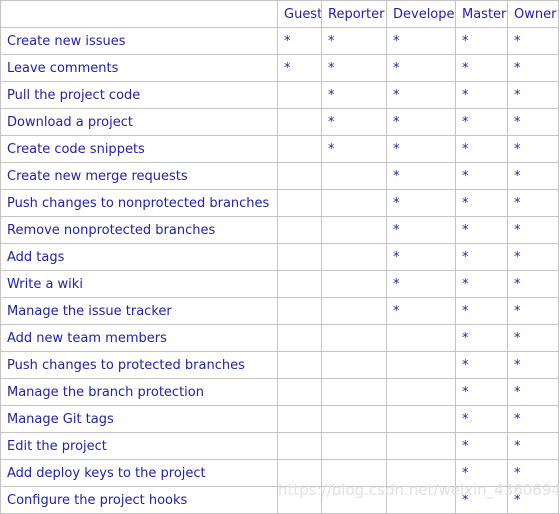 The image size is (560, 514). I want to click on table-row: Create new merge requests * * *, so click(279, 176).